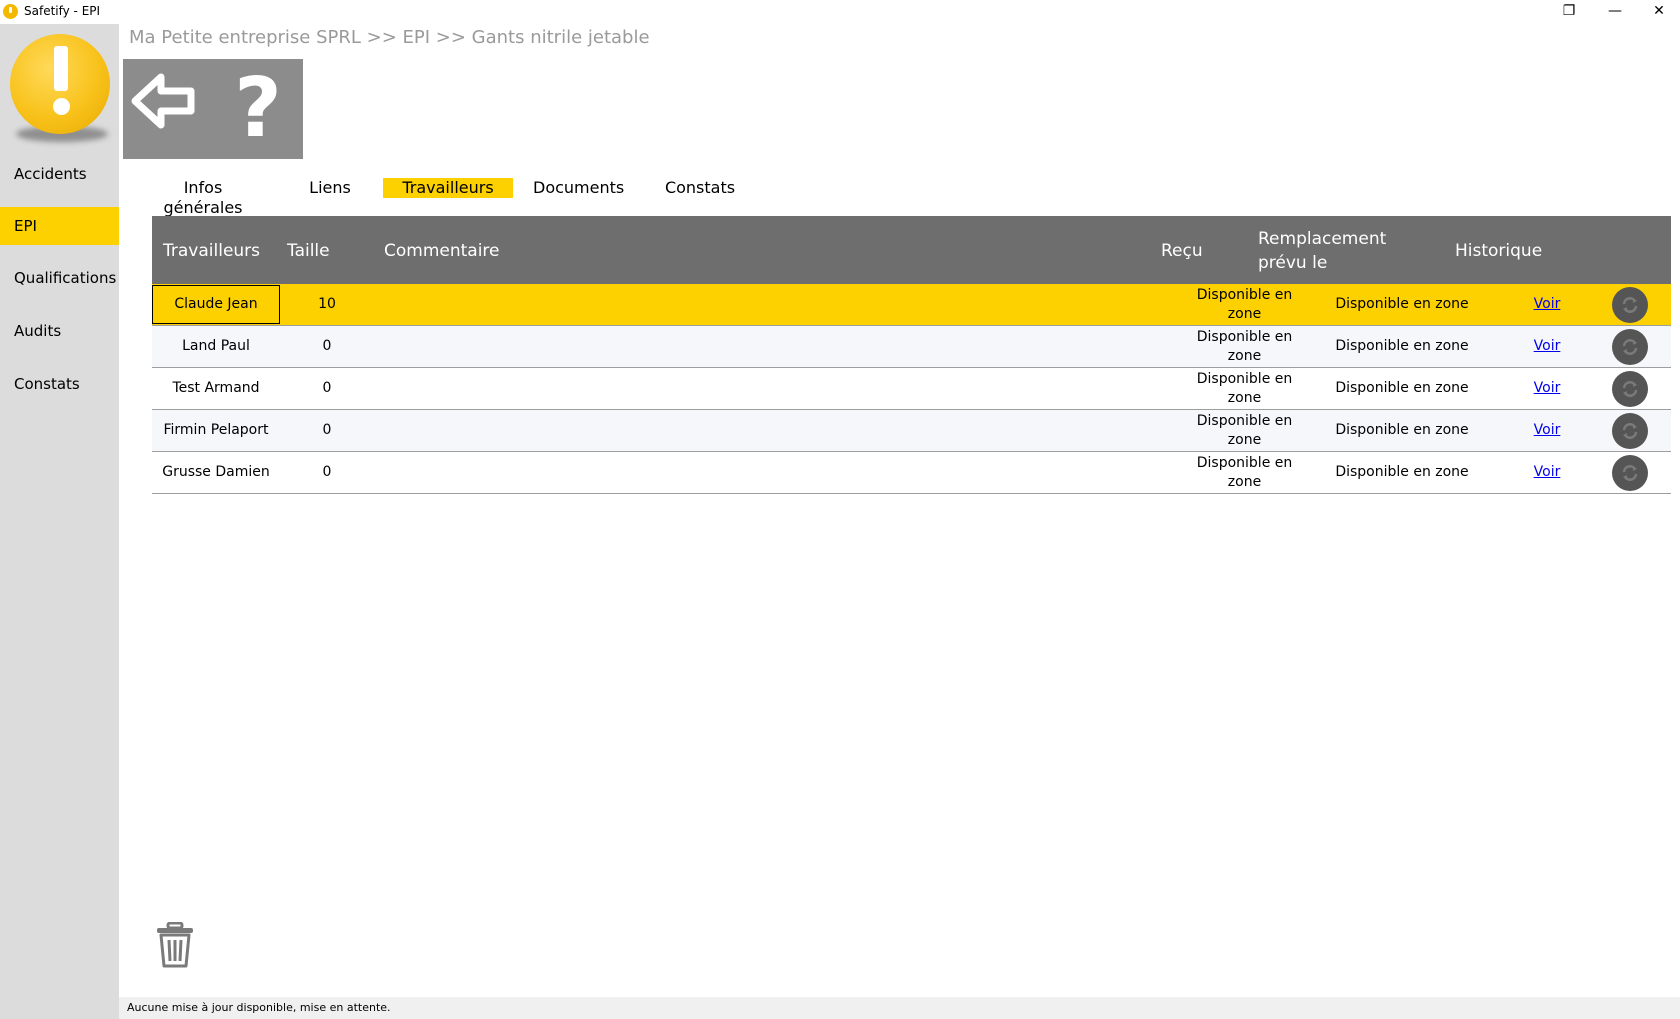 Image resolution: width=1680 pixels, height=1019 pixels. I want to click on header-recu: Reçu, so click(1182, 251).